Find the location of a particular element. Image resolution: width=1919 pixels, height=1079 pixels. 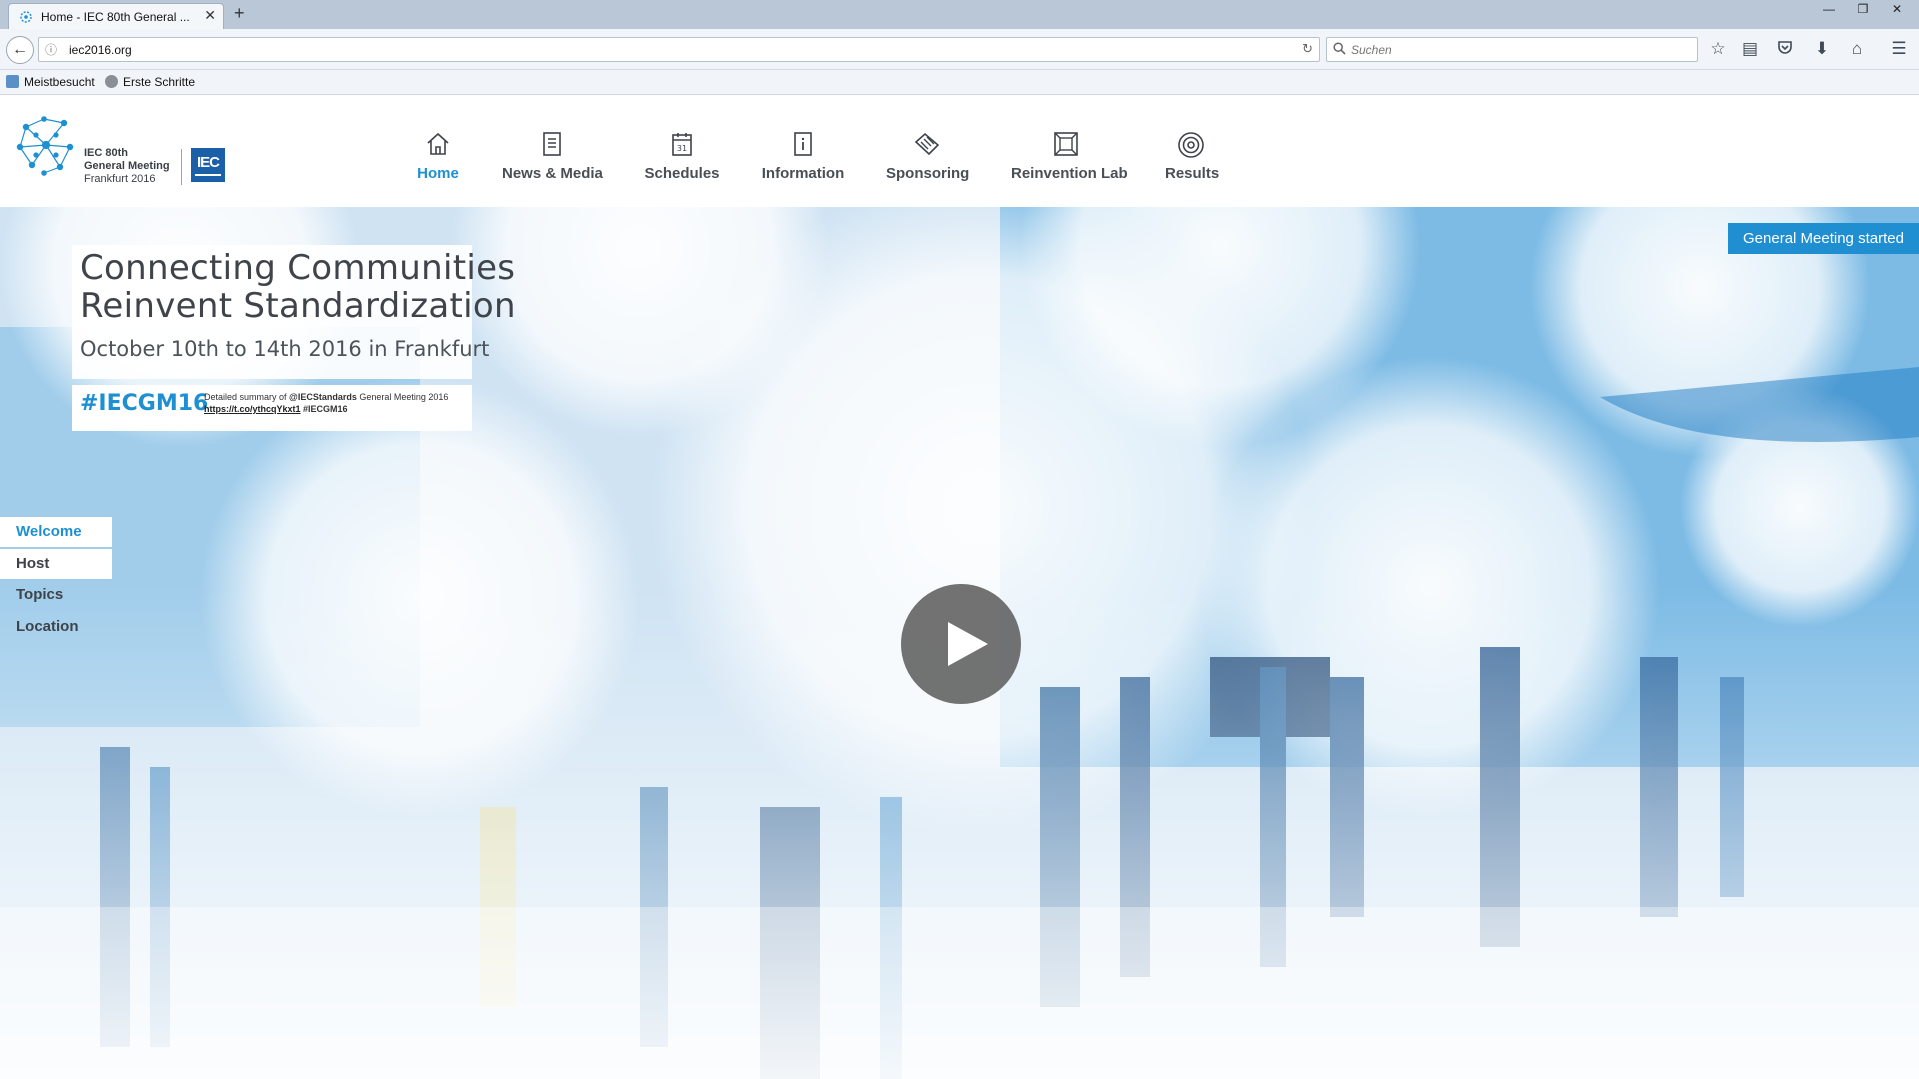

new-tab-button: + is located at coordinates (239, 13).